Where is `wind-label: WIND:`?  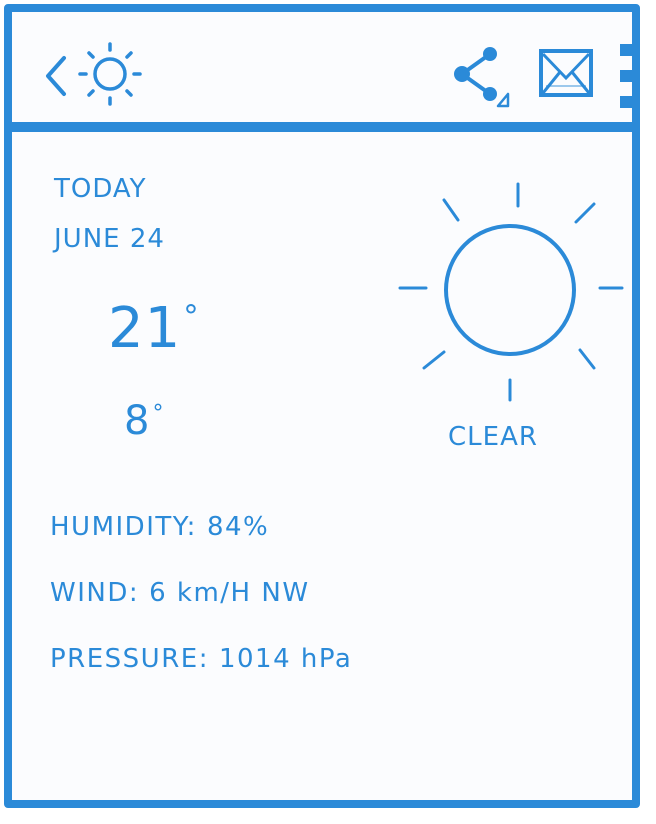 wind-label: WIND: is located at coordinates (95, 593).